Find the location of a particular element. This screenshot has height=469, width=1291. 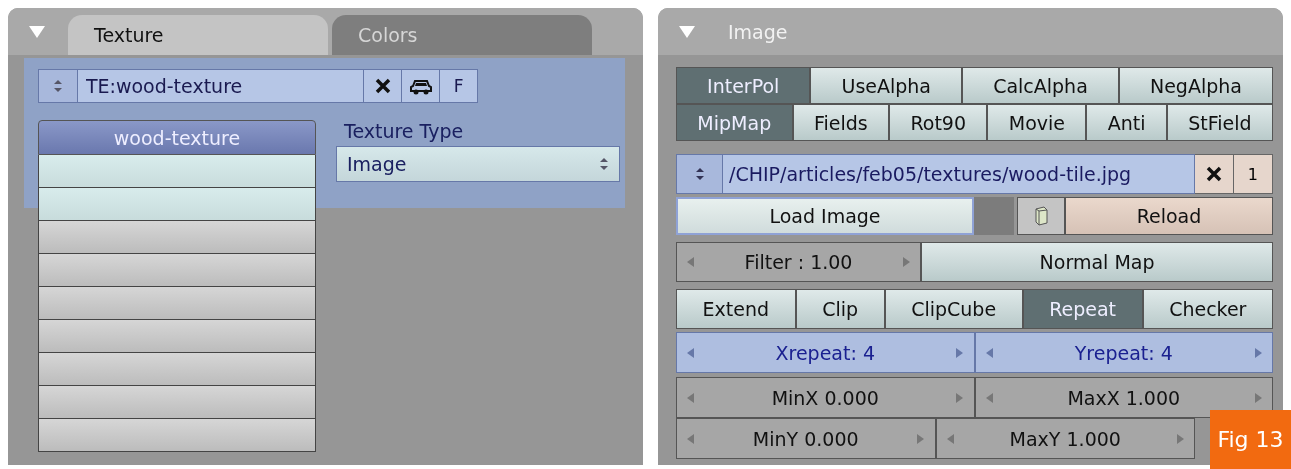

filter-number-field: Filter : 1.00 is located at coordinates (799, 262).